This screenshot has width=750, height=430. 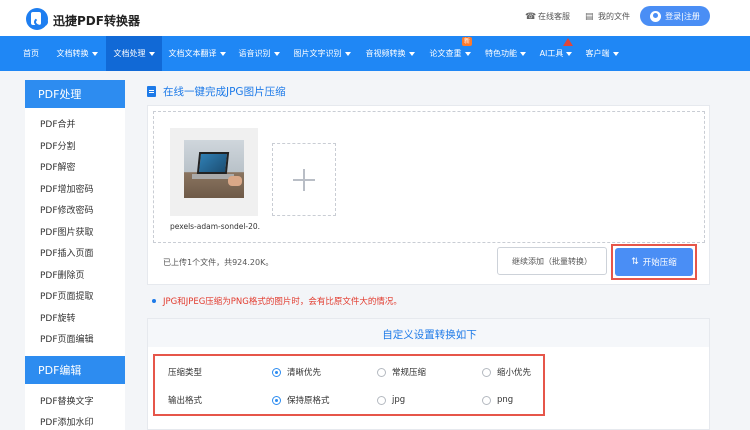 I want to click on nav-home: 首页, so click(x=31, y=53).